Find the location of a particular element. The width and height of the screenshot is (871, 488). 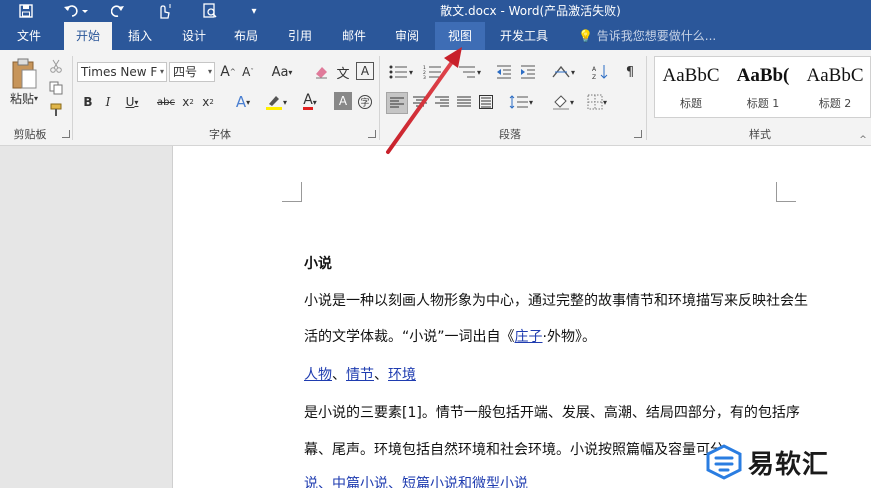

tab-references: 引用 is located at coordinates (300, 36).